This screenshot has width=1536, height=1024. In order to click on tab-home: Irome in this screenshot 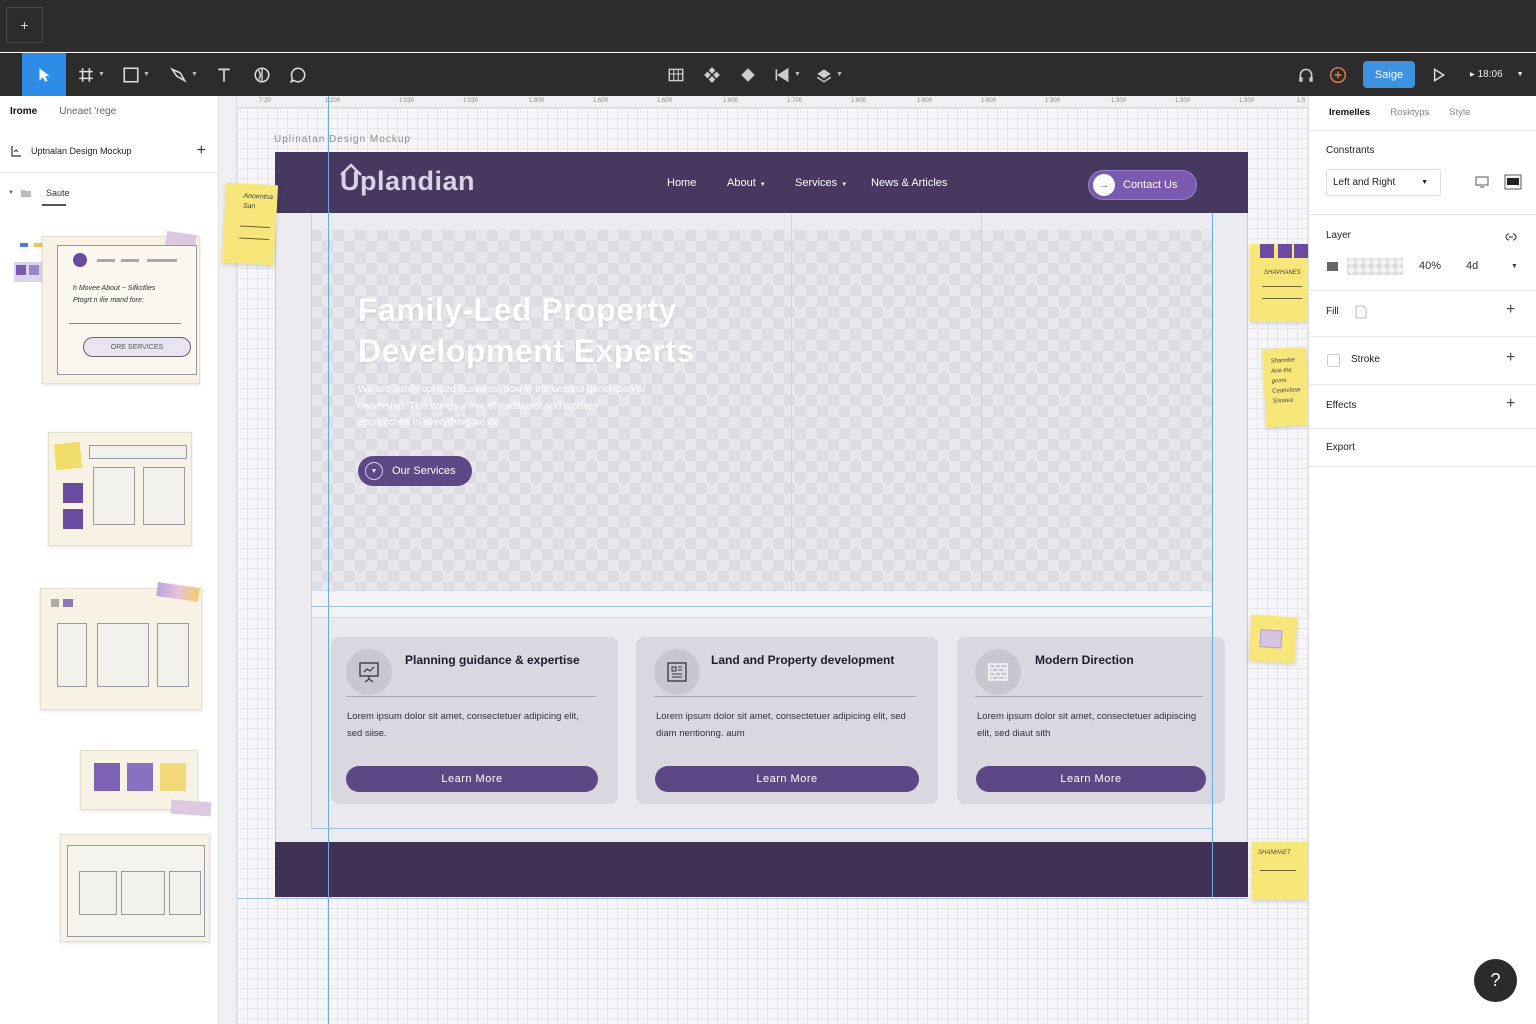, I will do `click(23, 111)`.